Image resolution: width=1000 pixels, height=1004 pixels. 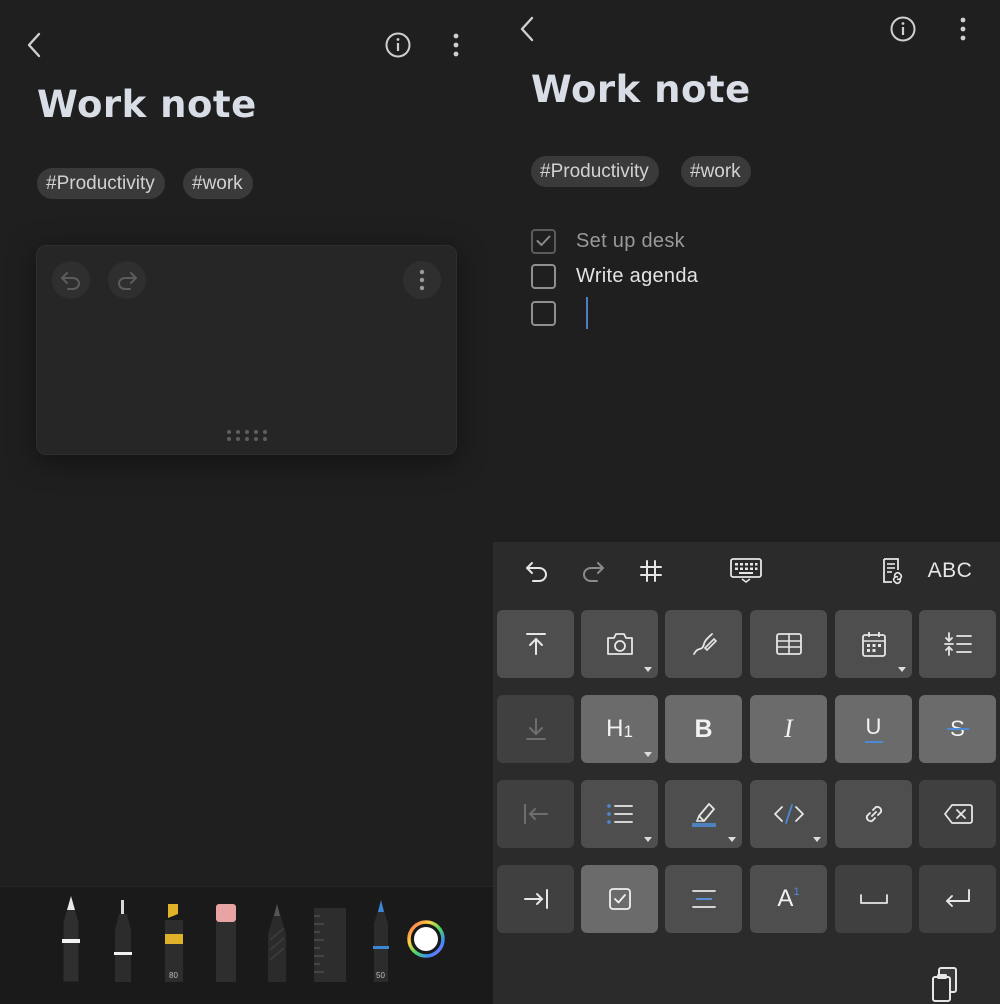 I want to click on canvas-more-icon, so click(x=422, y=280).